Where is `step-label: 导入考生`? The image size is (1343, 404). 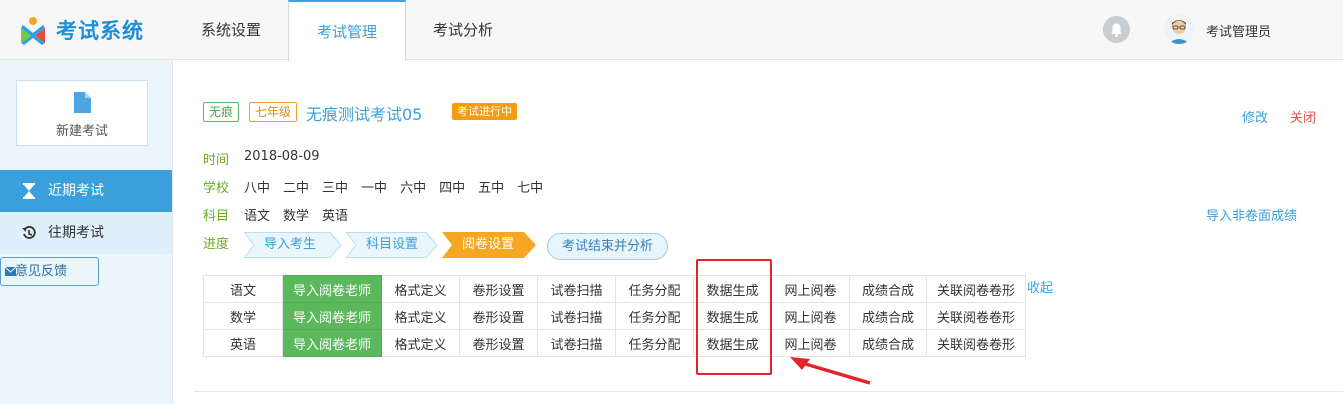
step-label: 导入考生 is located at coordinates (290, 244).